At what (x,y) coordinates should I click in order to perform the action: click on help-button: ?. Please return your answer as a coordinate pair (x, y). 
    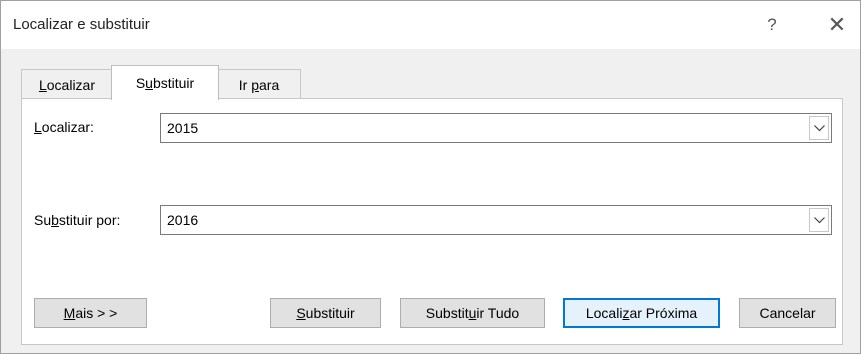
    Looking at the image, I should click on (772, 25).